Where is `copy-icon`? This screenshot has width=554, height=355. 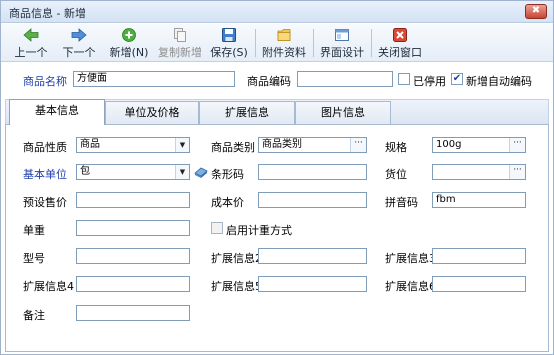 copy-icon is located at coordinates (180, 35).